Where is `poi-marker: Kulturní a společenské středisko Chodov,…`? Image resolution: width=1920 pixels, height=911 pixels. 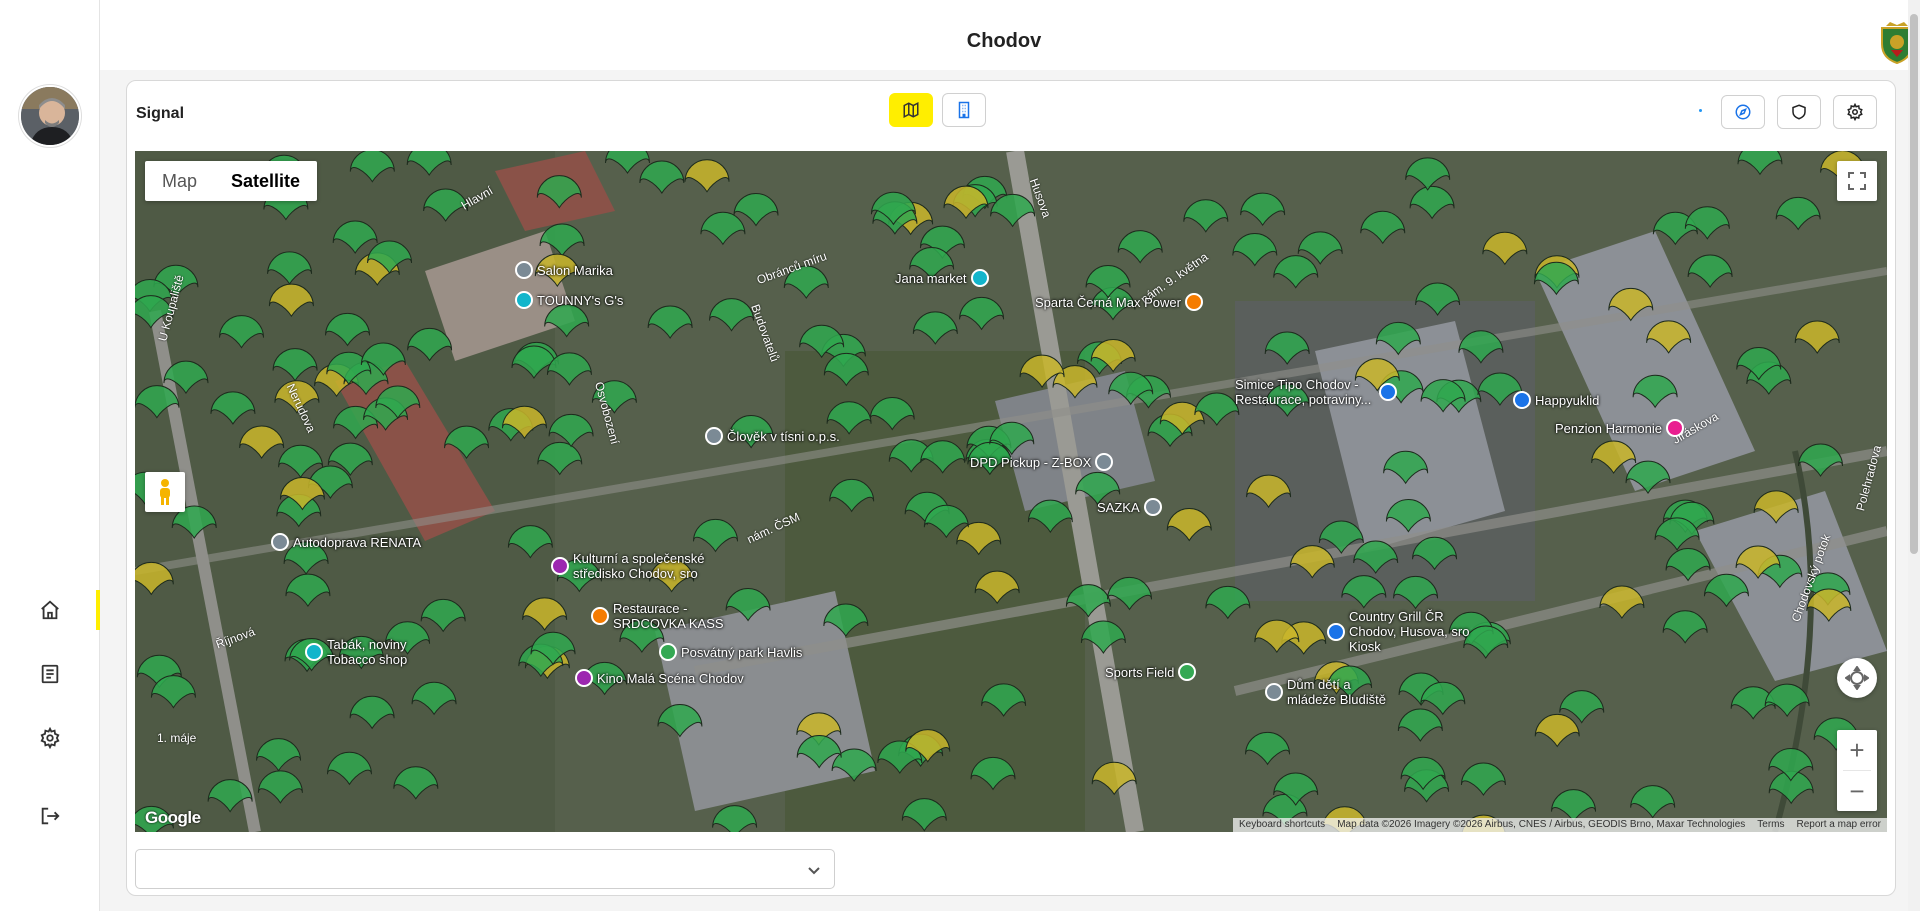
poi-marker: Kulturní a společenské středisko Chodov,… is located at coordinates (642, 566).